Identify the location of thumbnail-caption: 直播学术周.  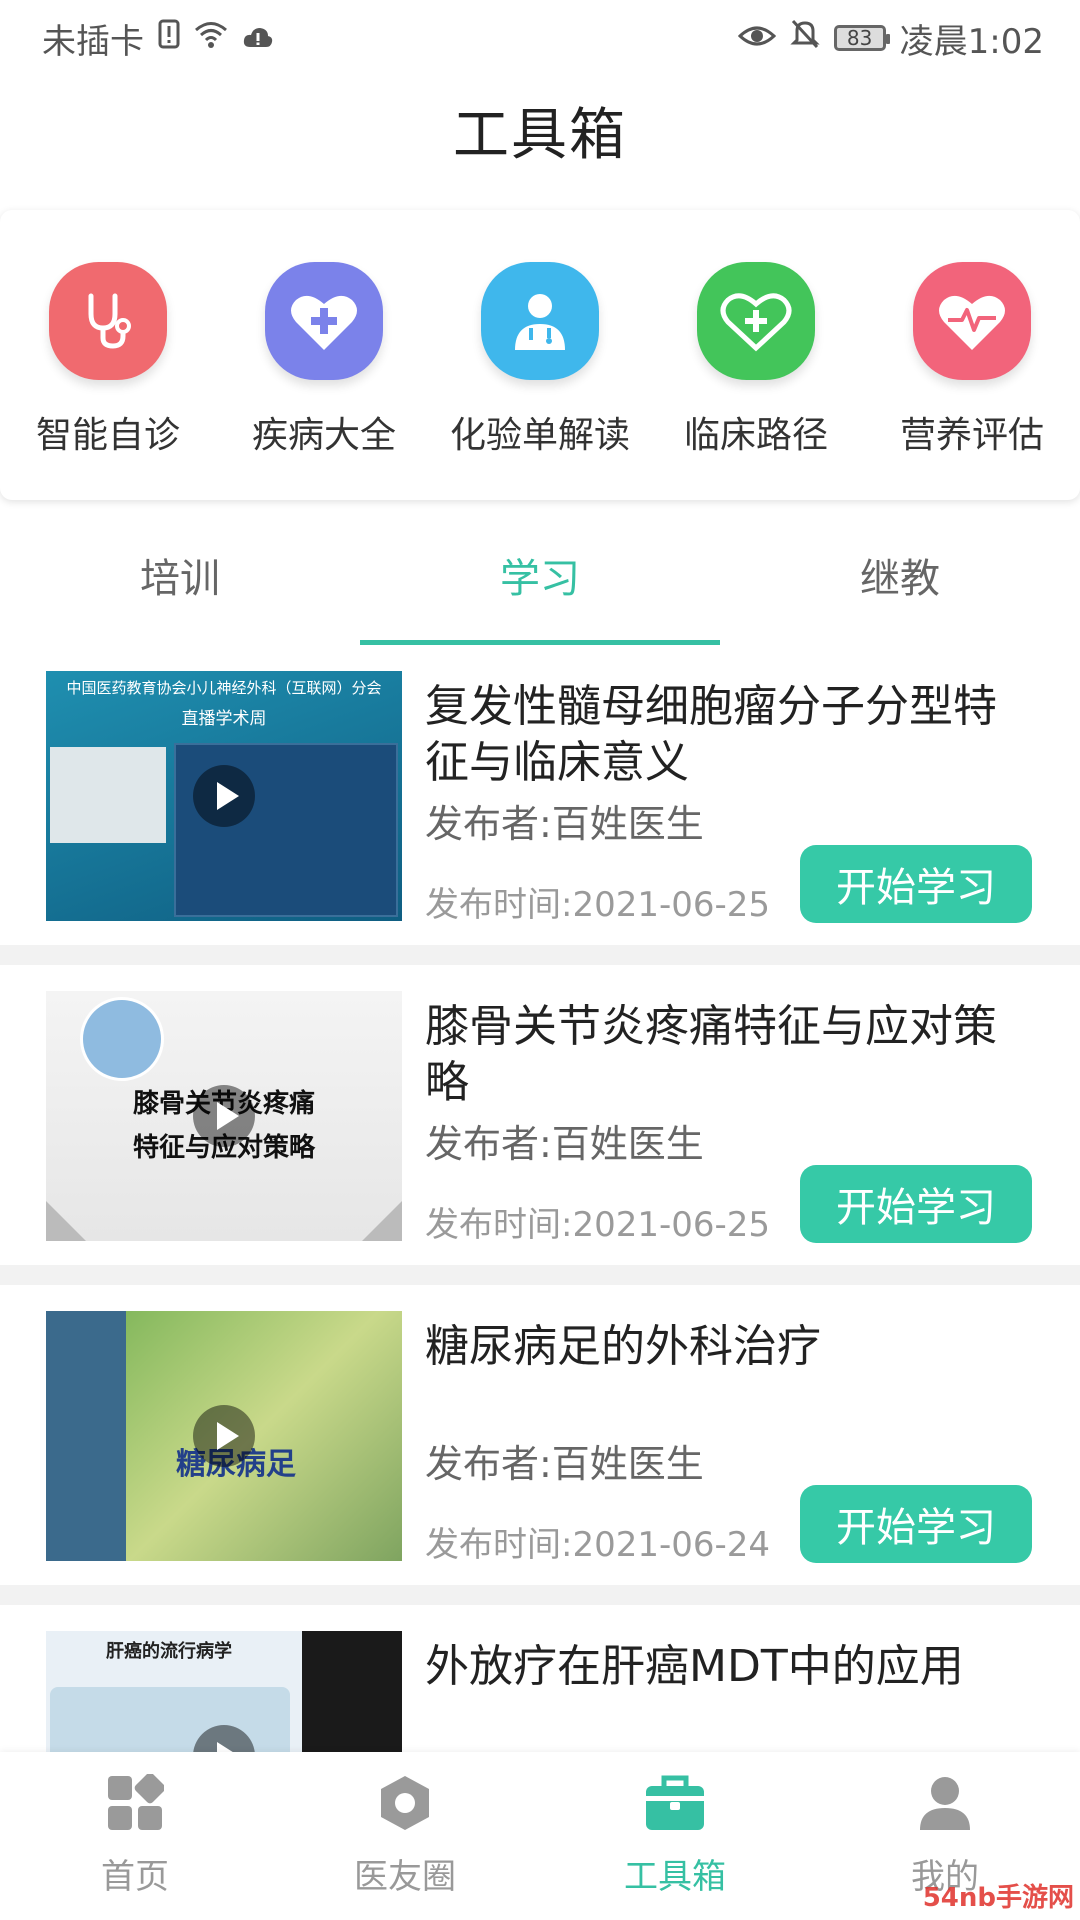
(224, 719).